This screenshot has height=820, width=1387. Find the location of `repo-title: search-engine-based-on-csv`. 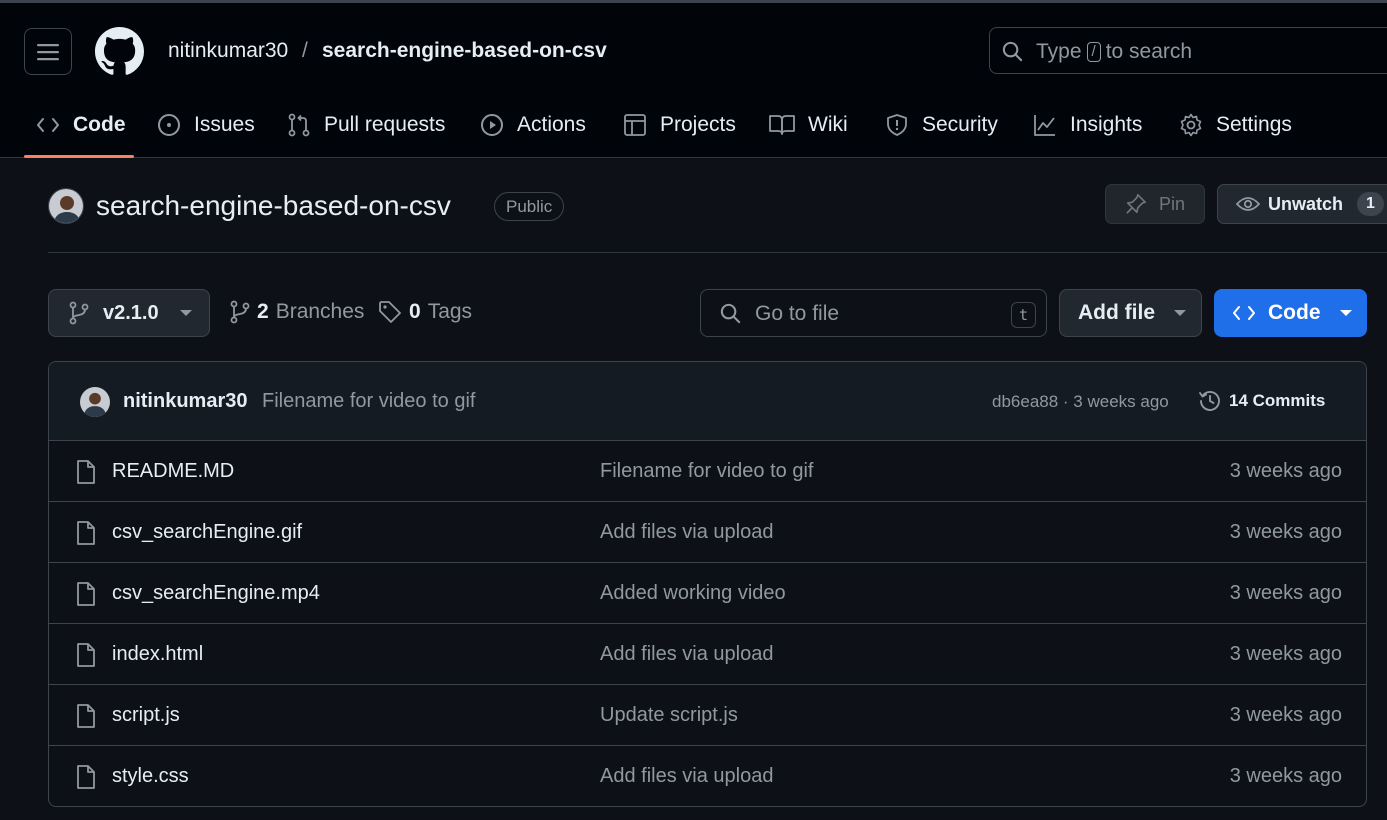

repo-title: search-engine-based-on-csv is located at coordinates (273, 206).